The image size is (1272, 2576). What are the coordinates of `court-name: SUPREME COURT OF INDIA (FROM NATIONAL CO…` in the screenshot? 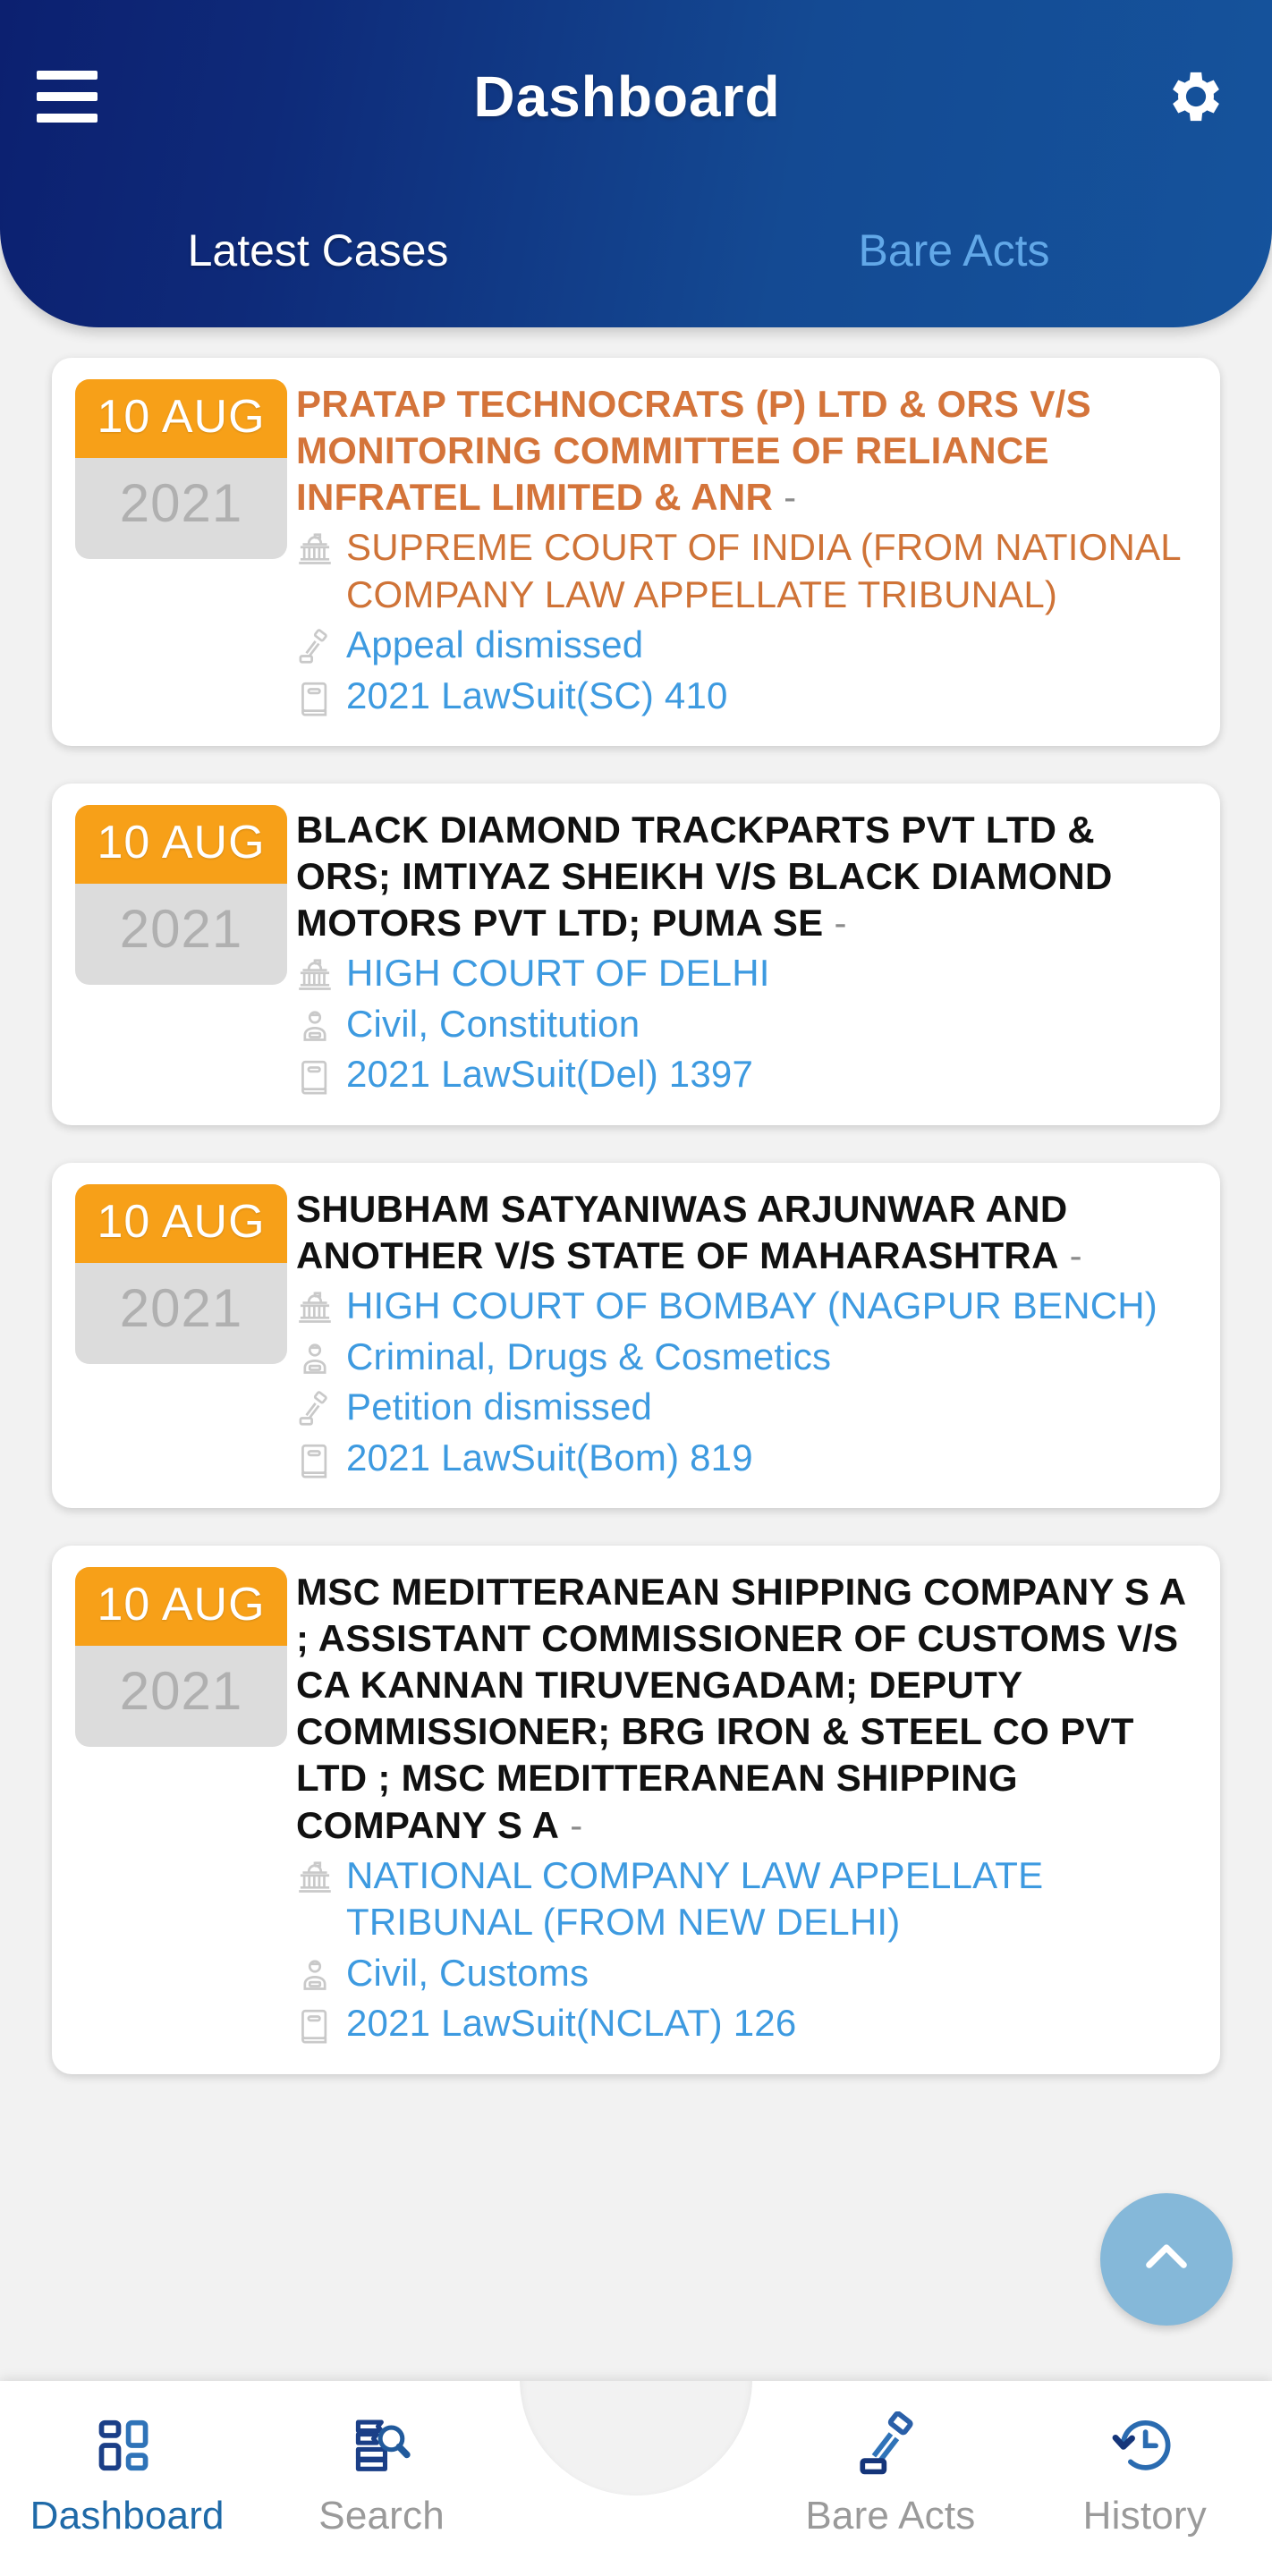 It's located at (763, 570).